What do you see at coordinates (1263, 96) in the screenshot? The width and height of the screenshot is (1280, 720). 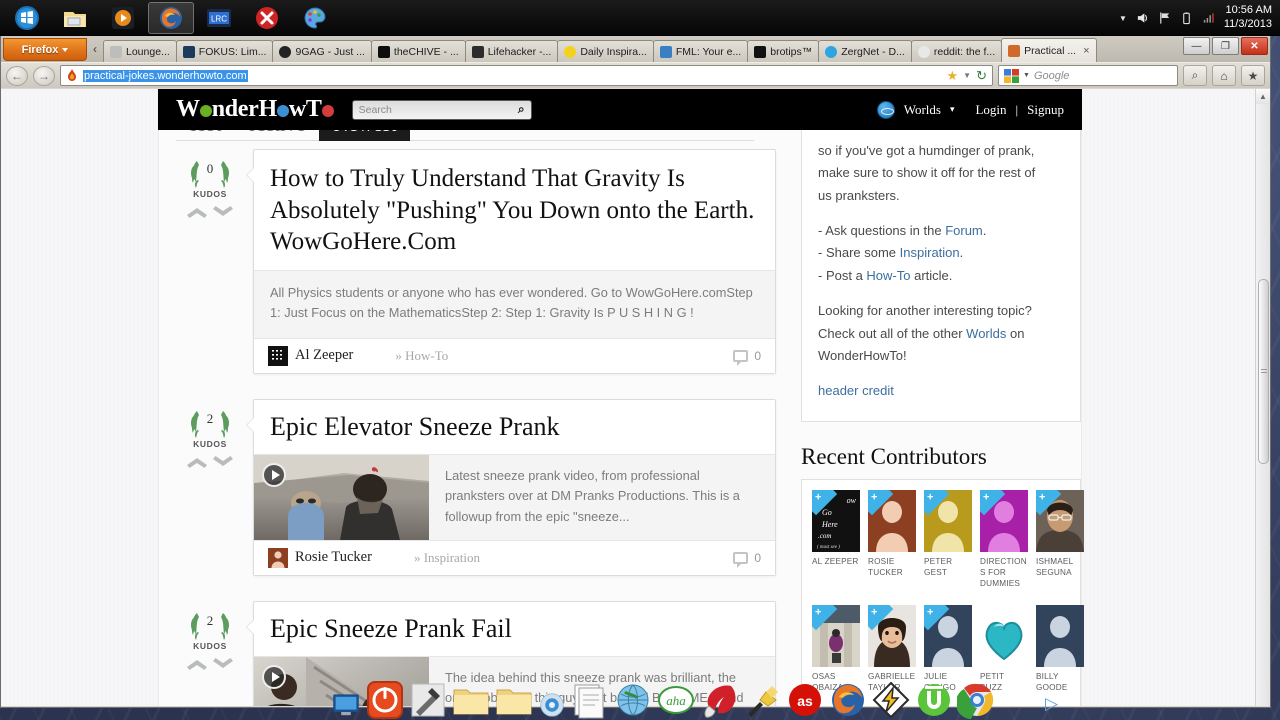 I see `scroll-up-arrow: ▲` at bounding box center [1263, 96].